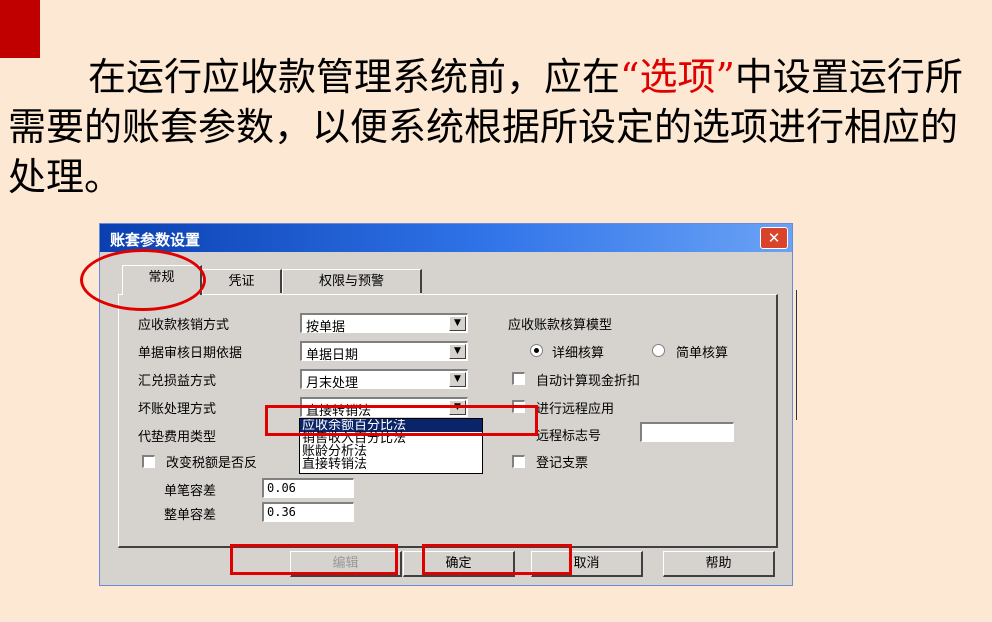 The image size is (992, 622). I want to click on remote-flag-input, so click(687, 432).